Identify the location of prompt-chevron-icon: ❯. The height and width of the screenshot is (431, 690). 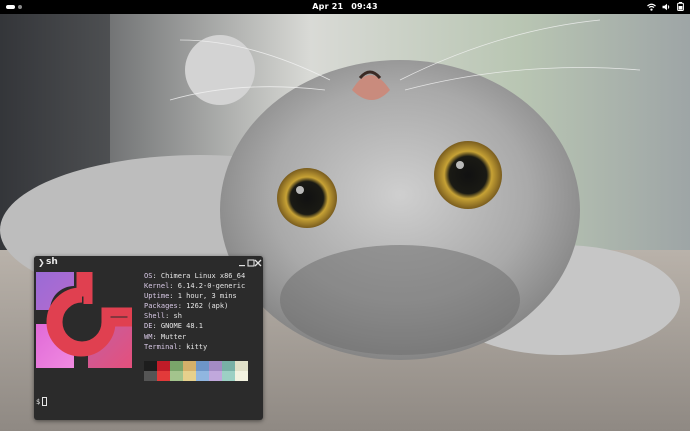
(41, 262).